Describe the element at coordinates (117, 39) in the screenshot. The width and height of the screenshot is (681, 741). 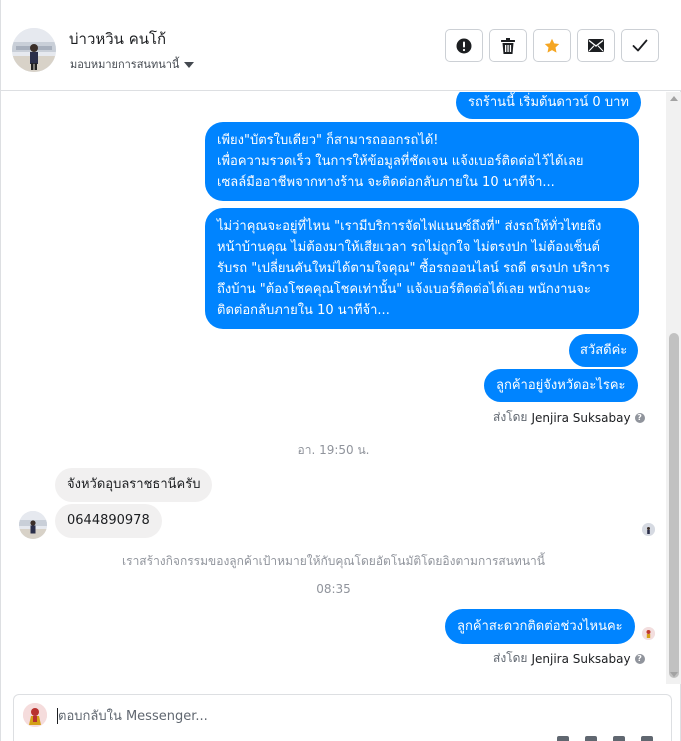
I see `contact-name: บ่าวหวิน คนโก้` at that location.